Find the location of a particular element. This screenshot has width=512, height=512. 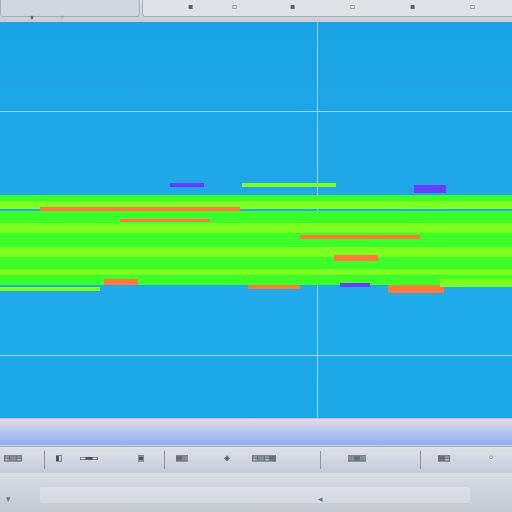

plot-footer-strip is located at coordinates (256, 431).